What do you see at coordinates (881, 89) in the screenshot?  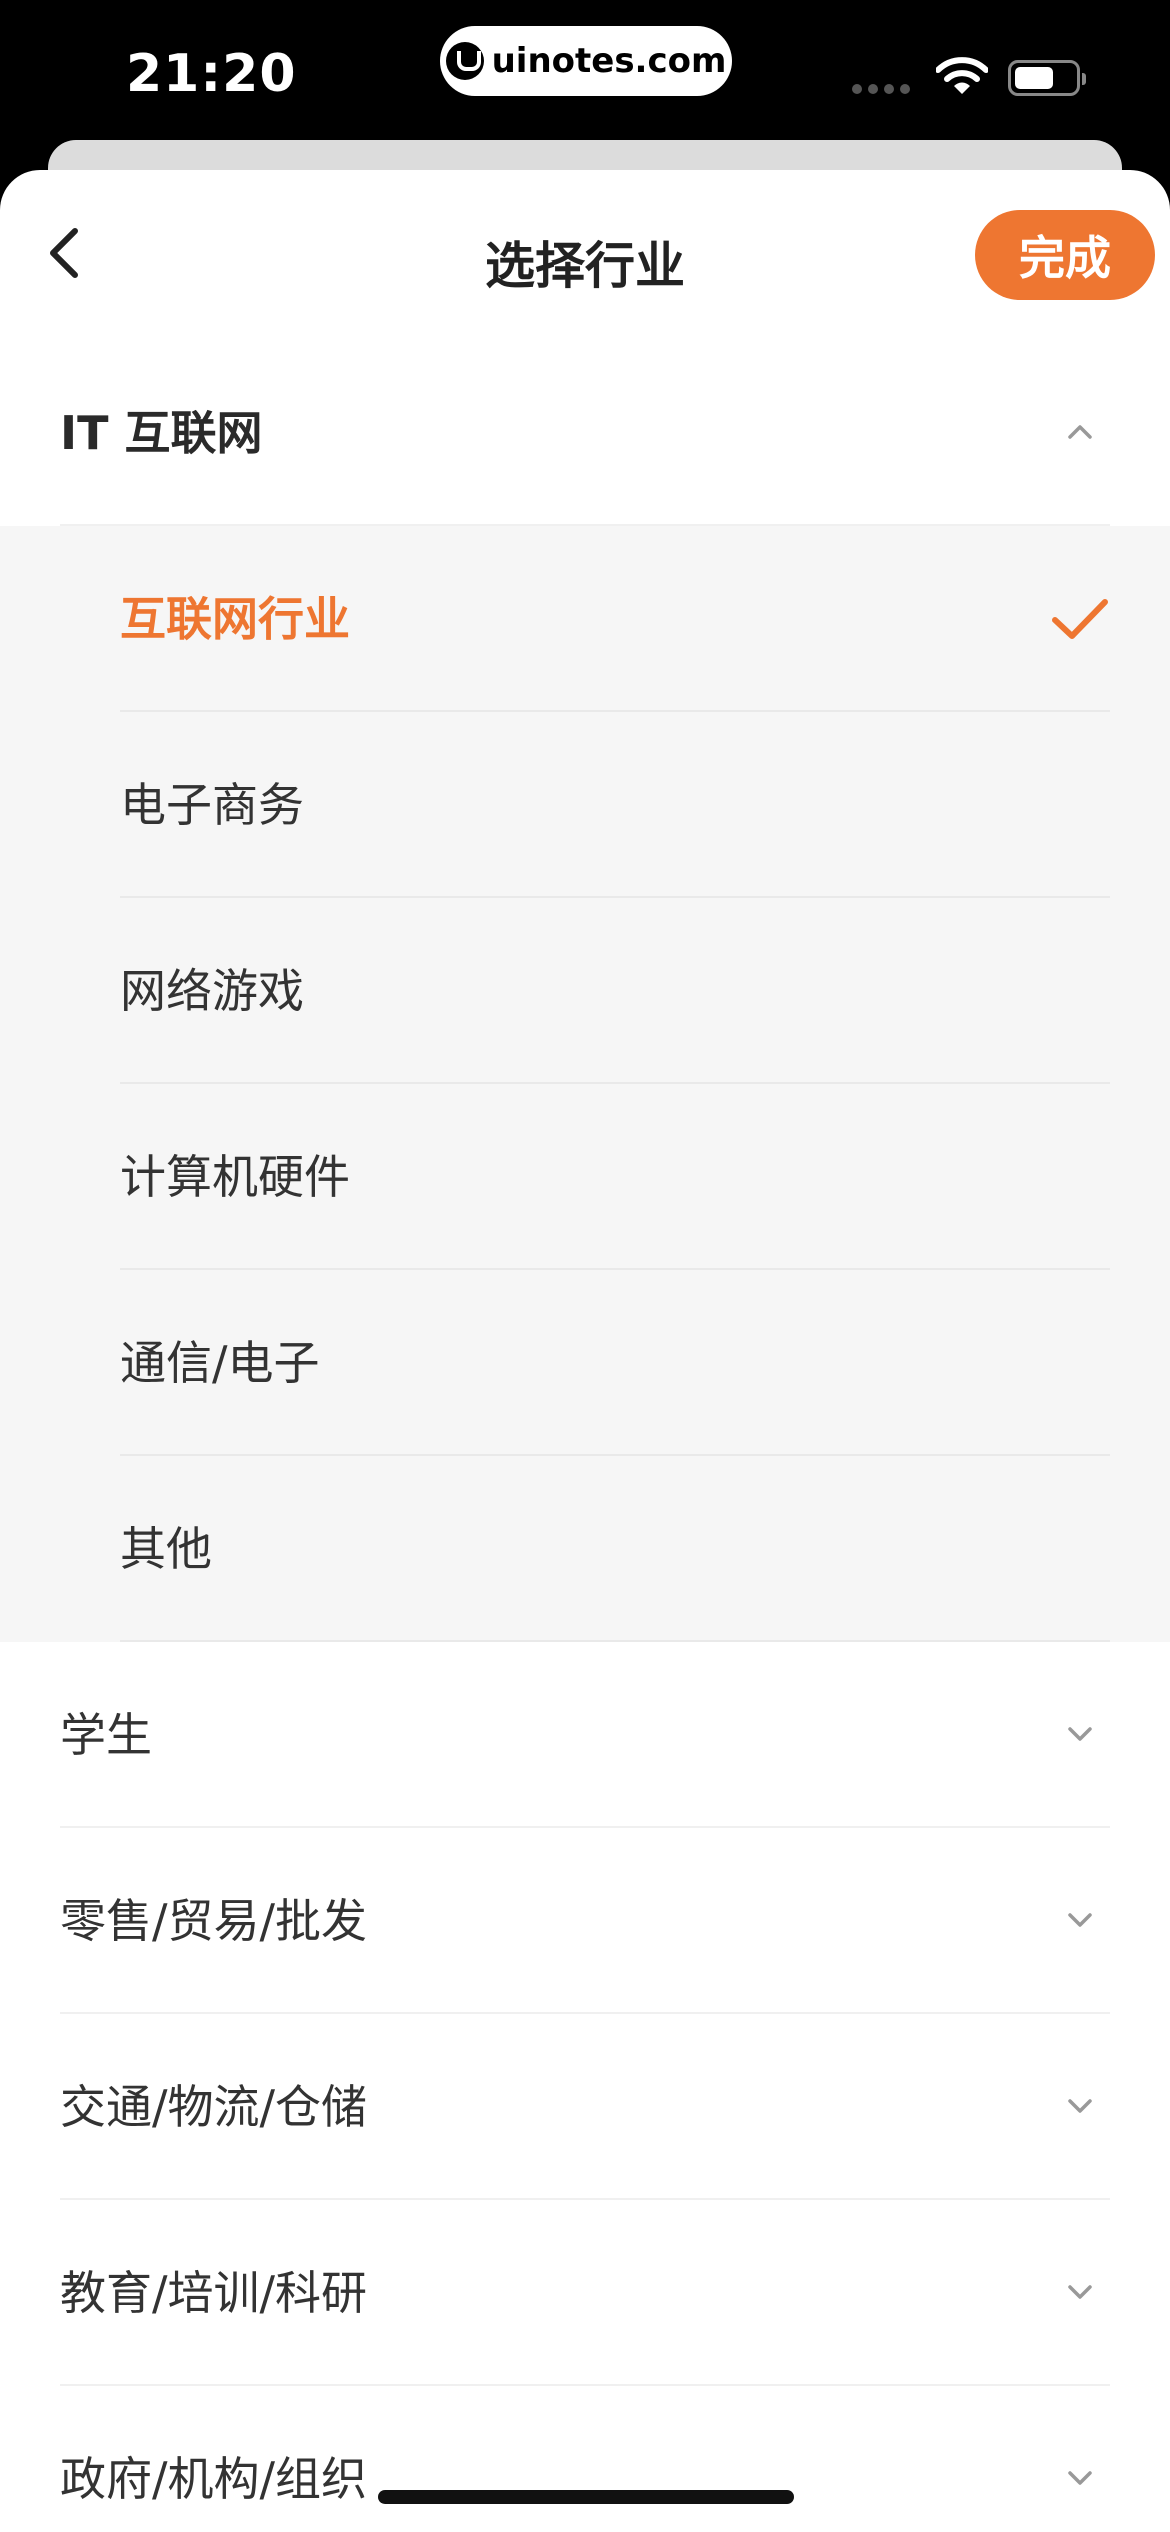 I see `cellular-signal-icon` at bounding box center [881, 89].